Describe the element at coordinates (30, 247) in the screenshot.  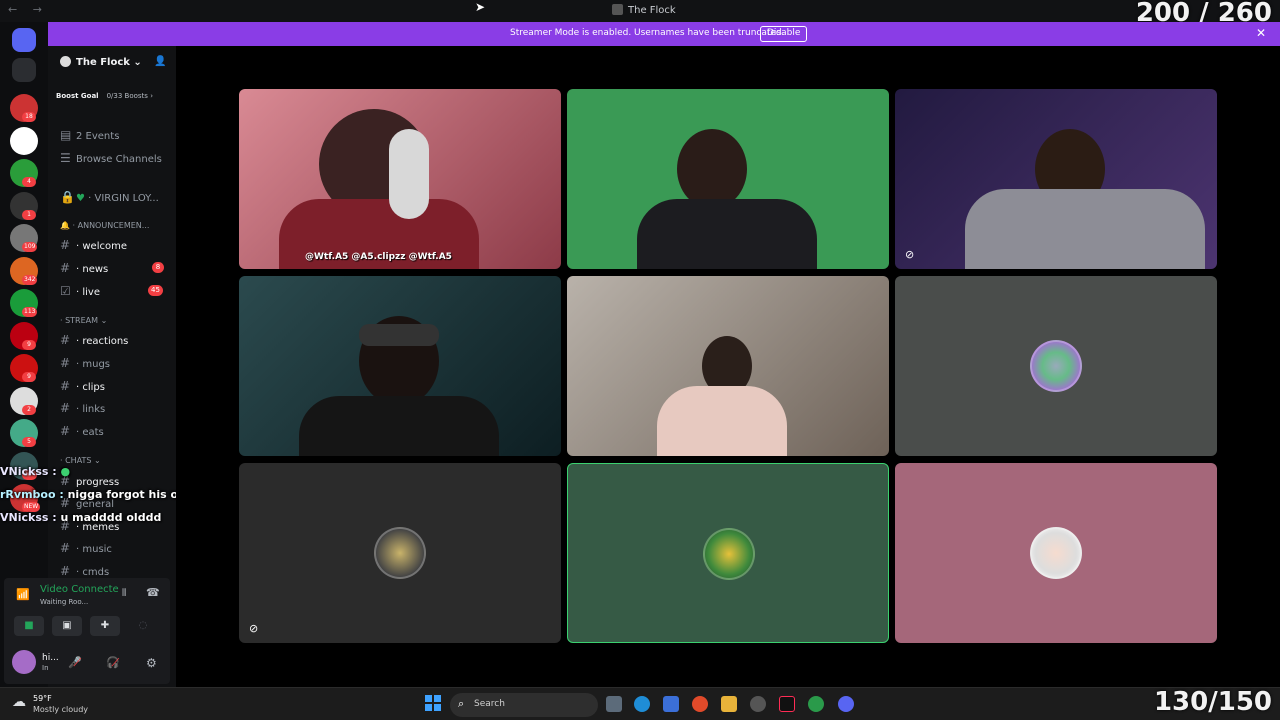
I see `server-badge: 109` at that location.